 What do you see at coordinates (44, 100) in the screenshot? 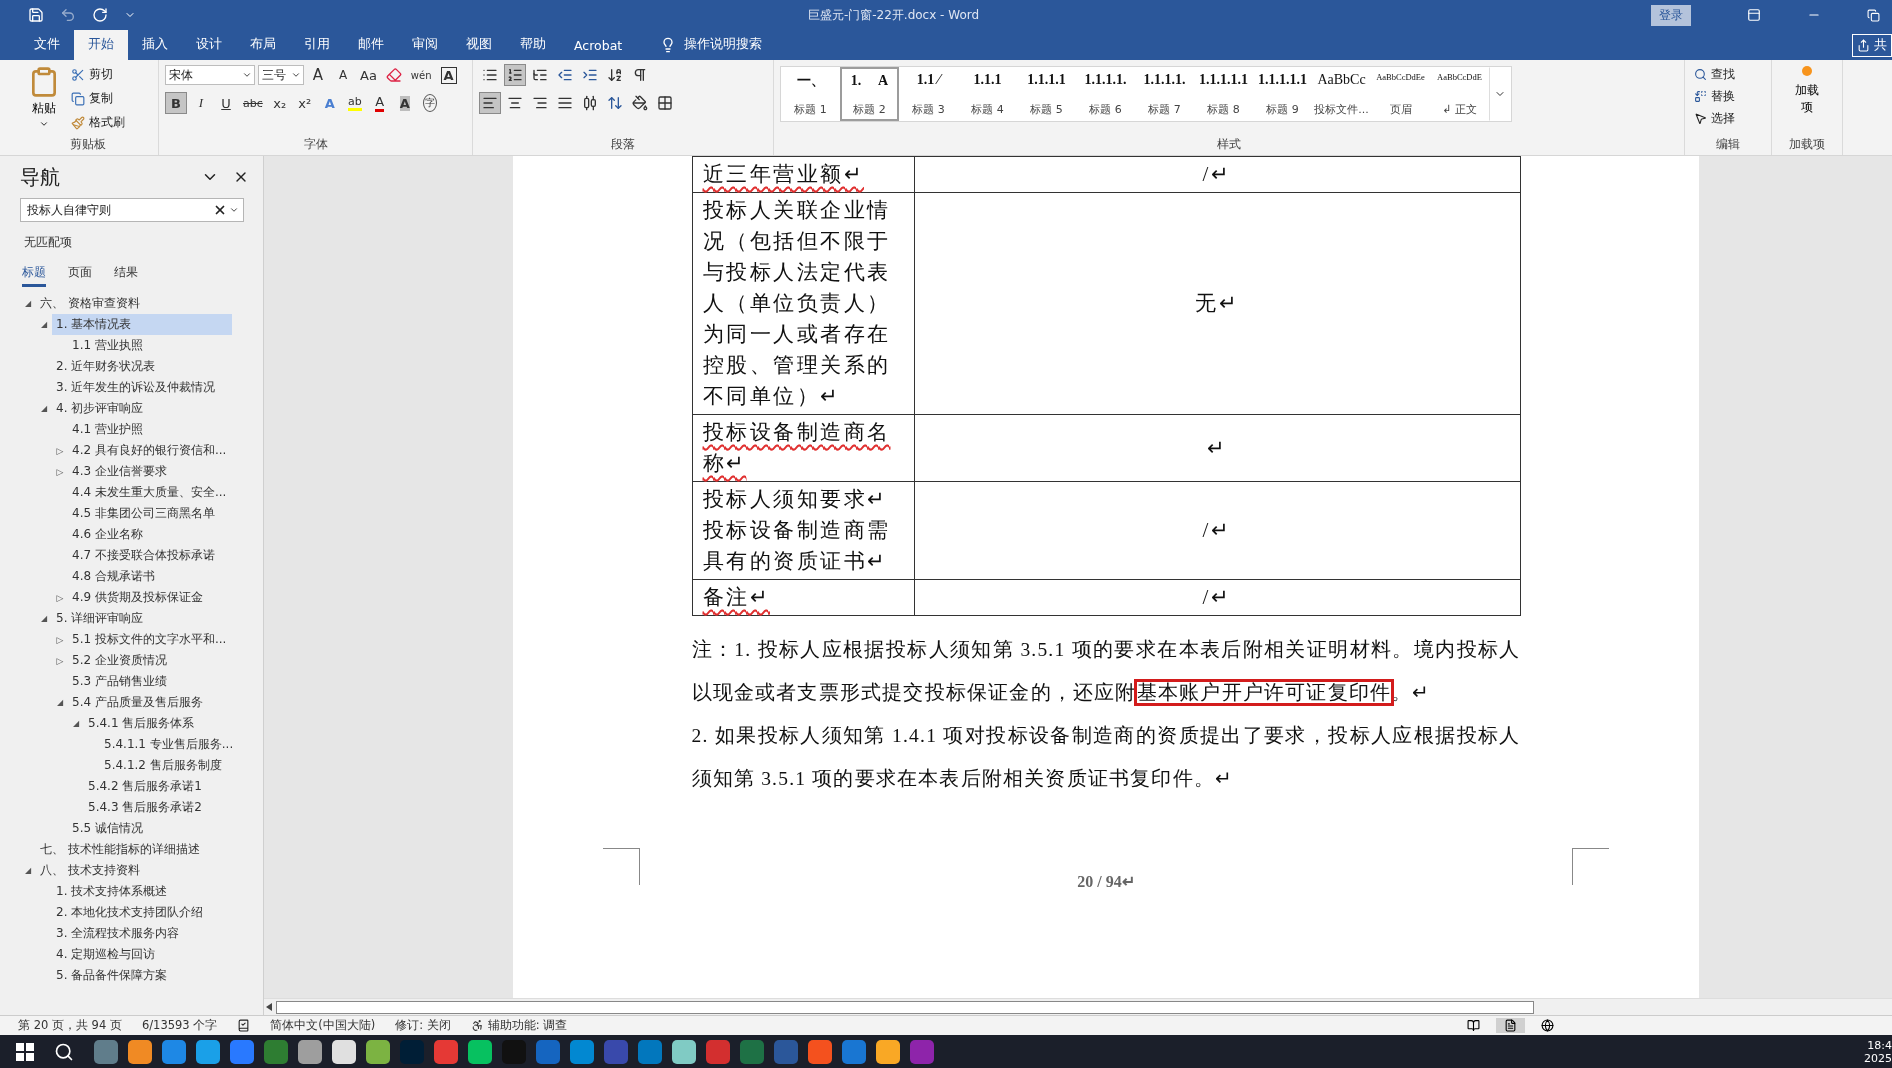
I see `paste-button: 粘贴` at bounding box center [44, 100].